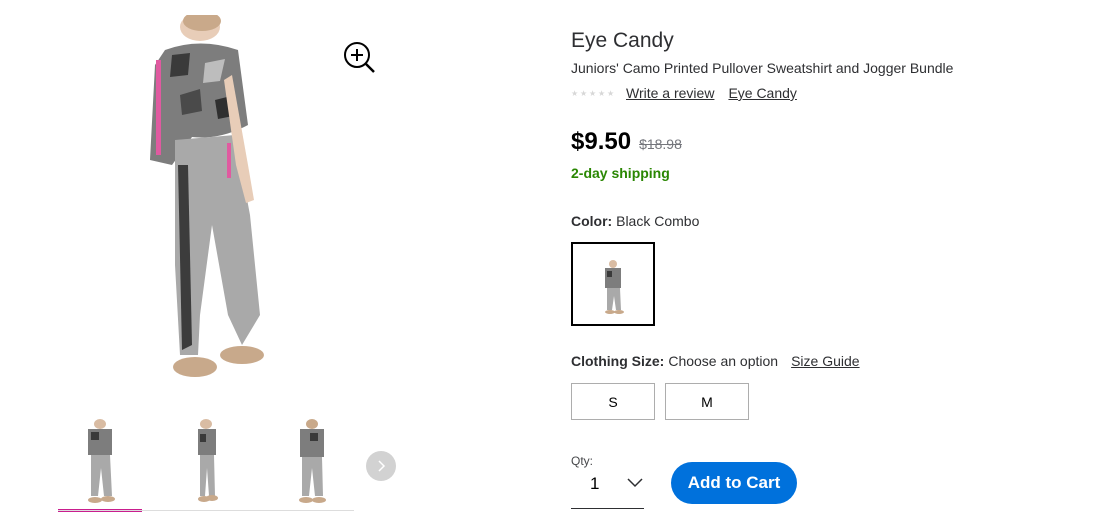 This screenshot has height=515, width=1113. I want to click on rating-stars: ★ ★ ★ ★ ★, so click(593, 93).